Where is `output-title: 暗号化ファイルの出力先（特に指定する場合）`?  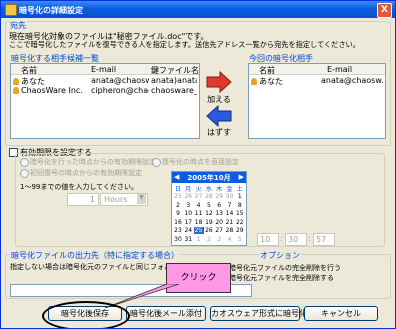 output-title: 暗号化ファイルの出力先（特に指定する場合） is located at coordinates (95, 255).